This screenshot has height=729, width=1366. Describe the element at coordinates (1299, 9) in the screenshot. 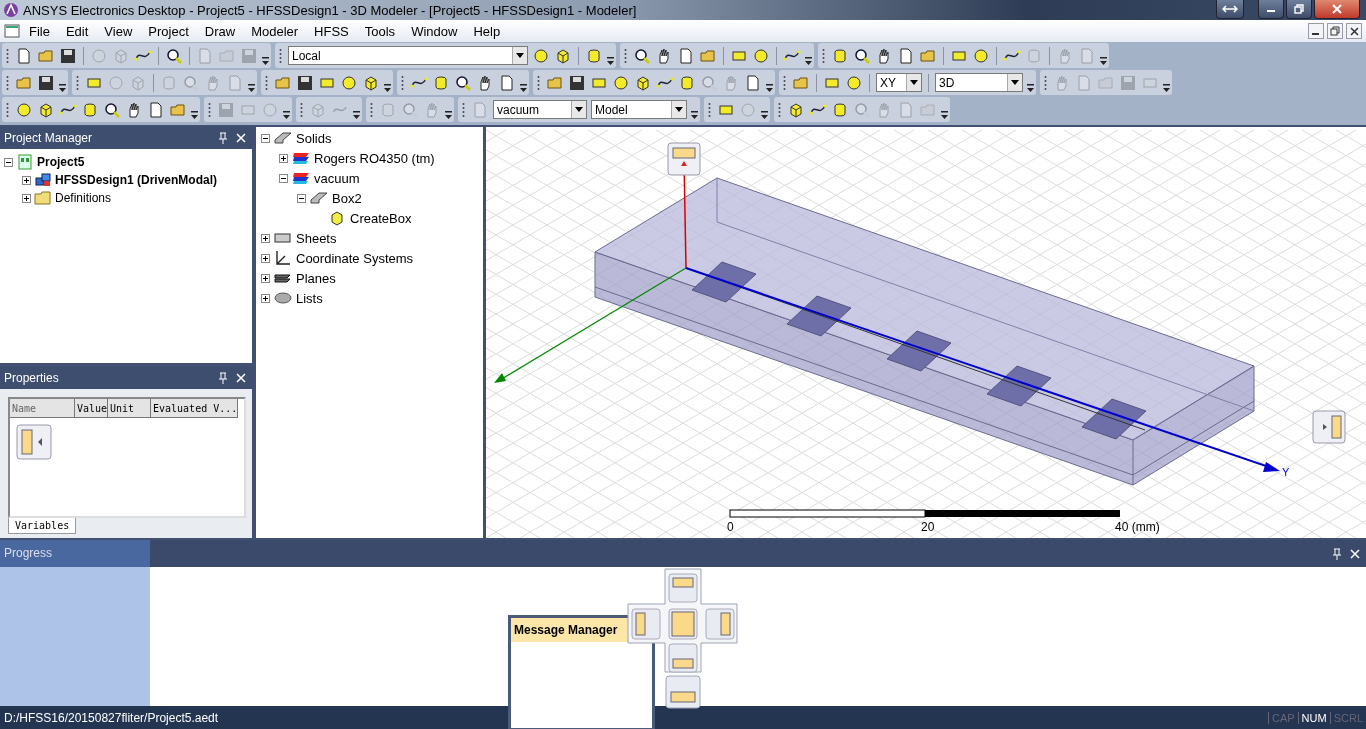

I see `restore-button` at that location.